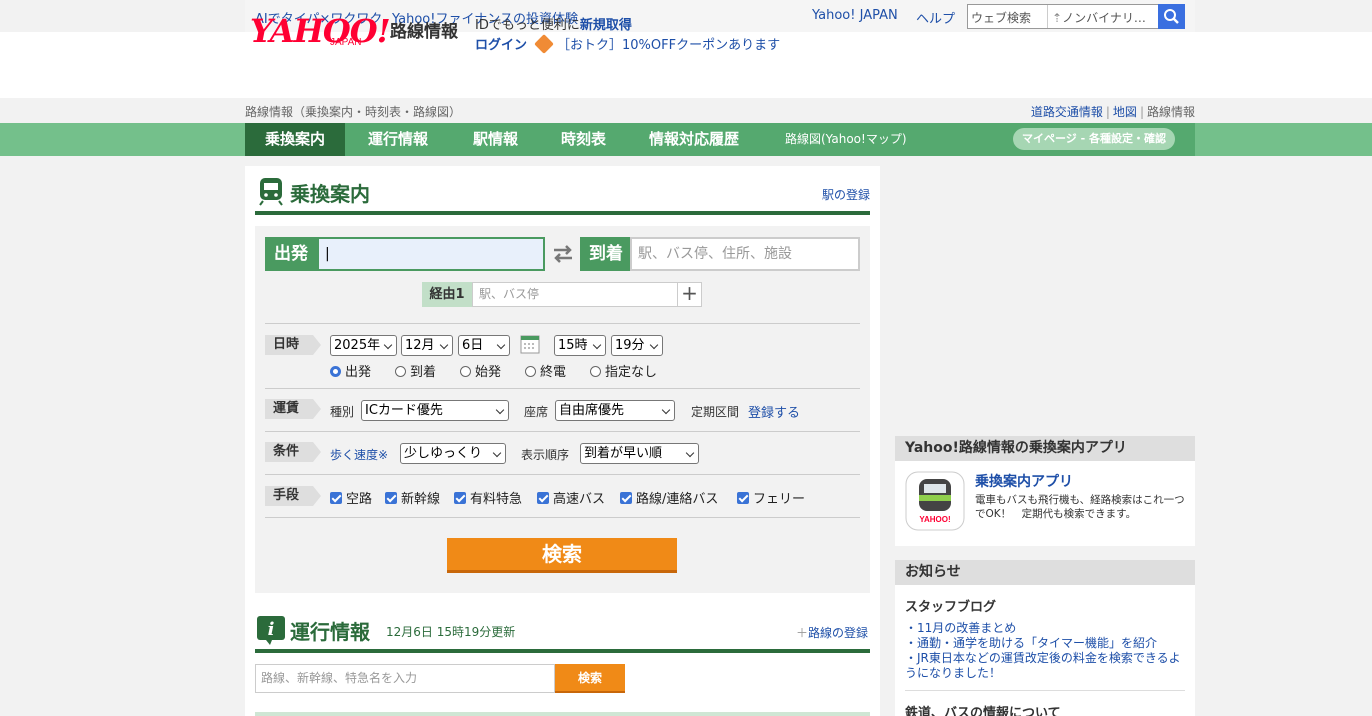 The height and width of the screenshot is (716, 1372). I want to click on radio-first: 始発, so click(480, 370).